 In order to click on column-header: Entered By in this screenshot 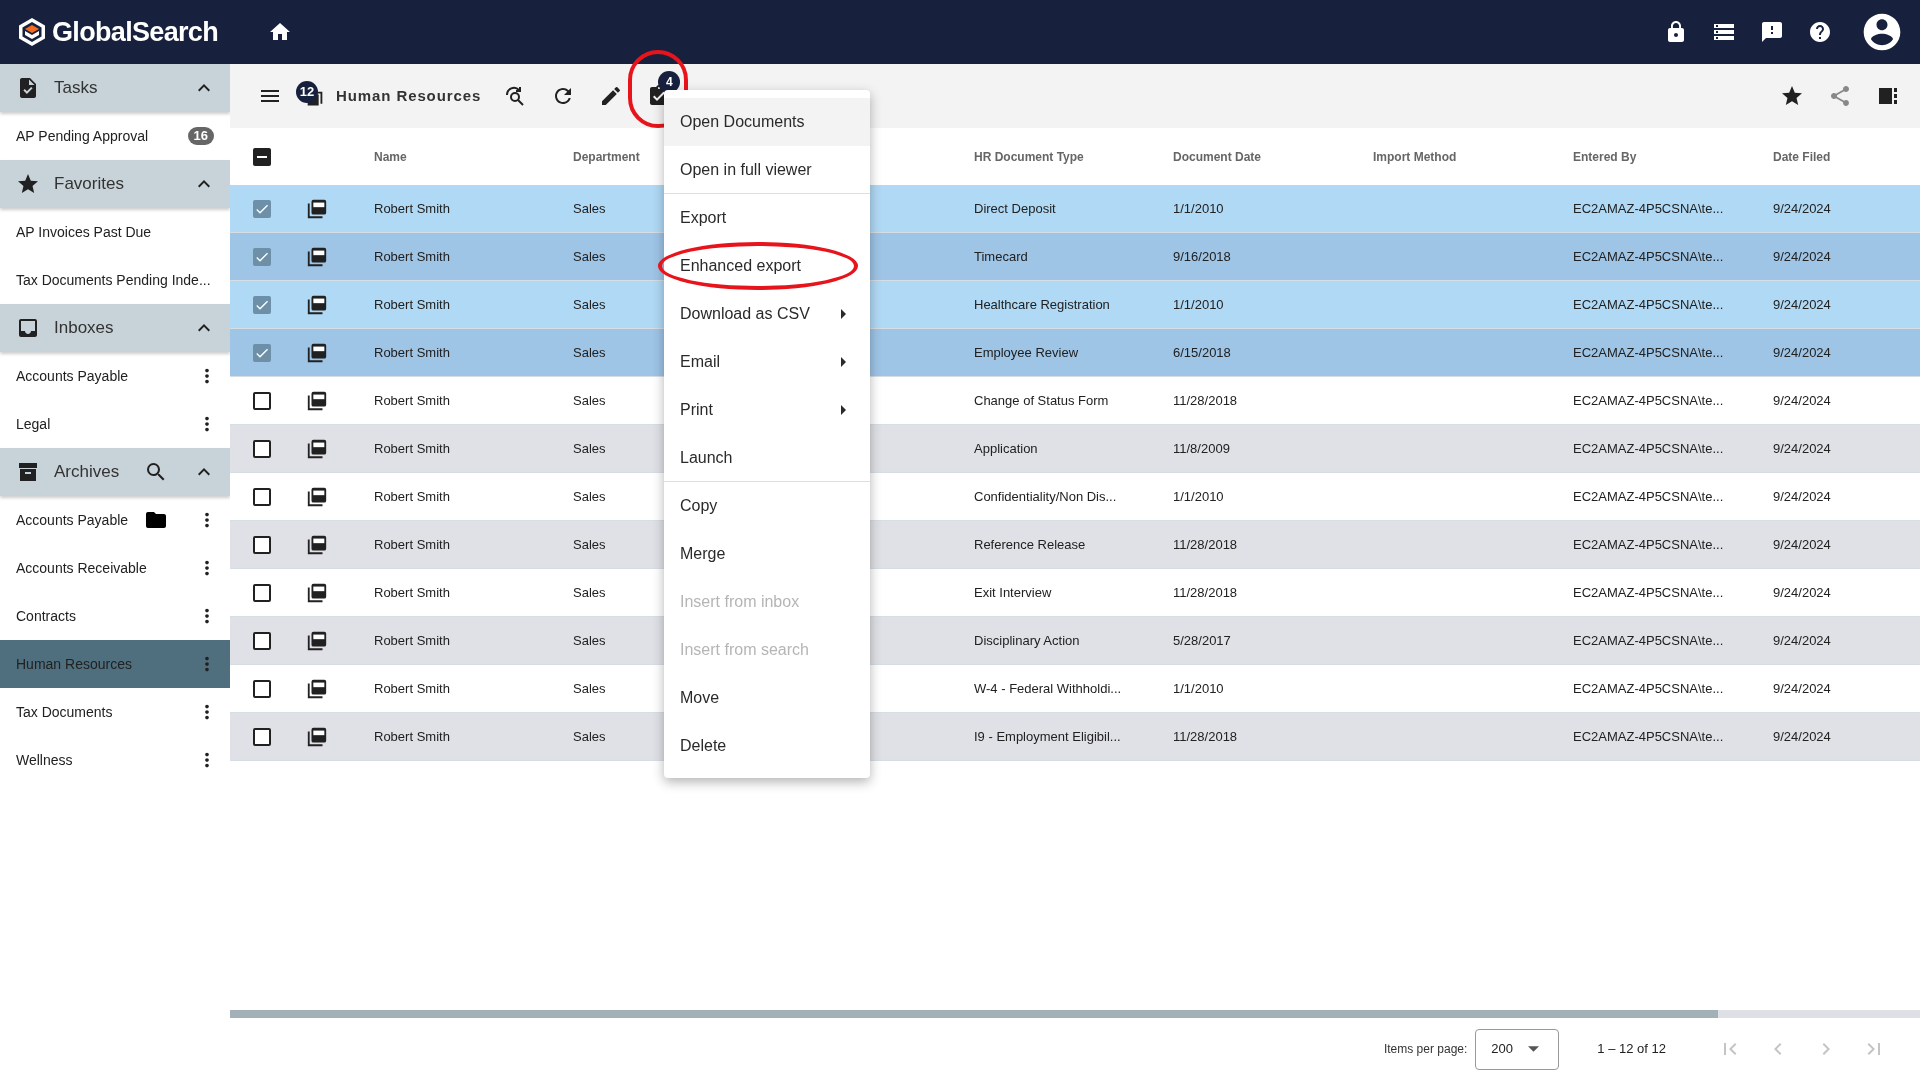, I will do `click(1673, 156)`.